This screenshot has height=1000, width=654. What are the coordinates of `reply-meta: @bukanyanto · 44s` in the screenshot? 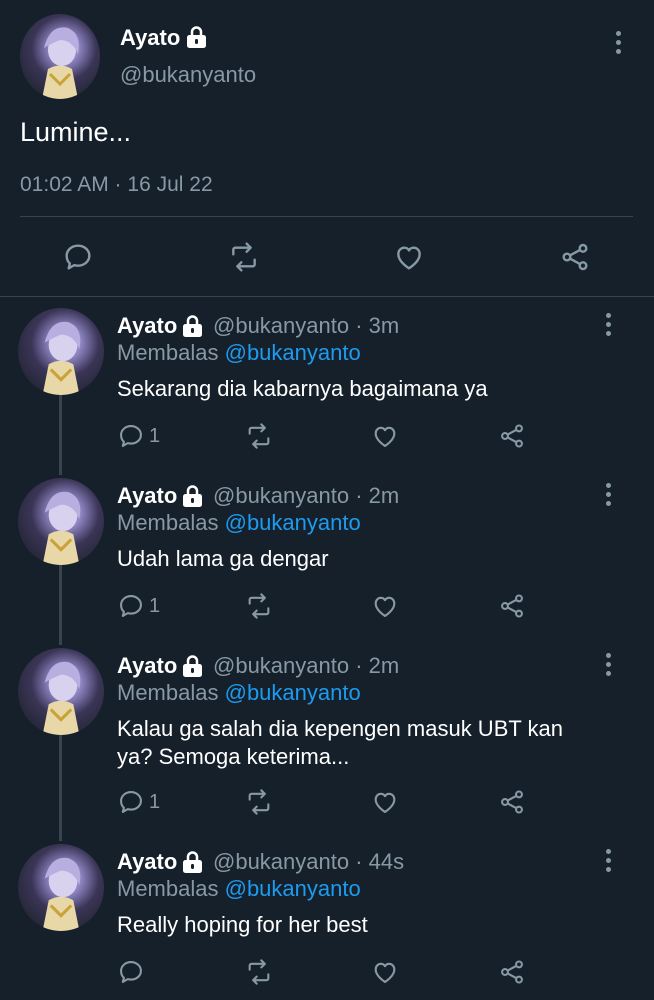 It's located at (309, 861).